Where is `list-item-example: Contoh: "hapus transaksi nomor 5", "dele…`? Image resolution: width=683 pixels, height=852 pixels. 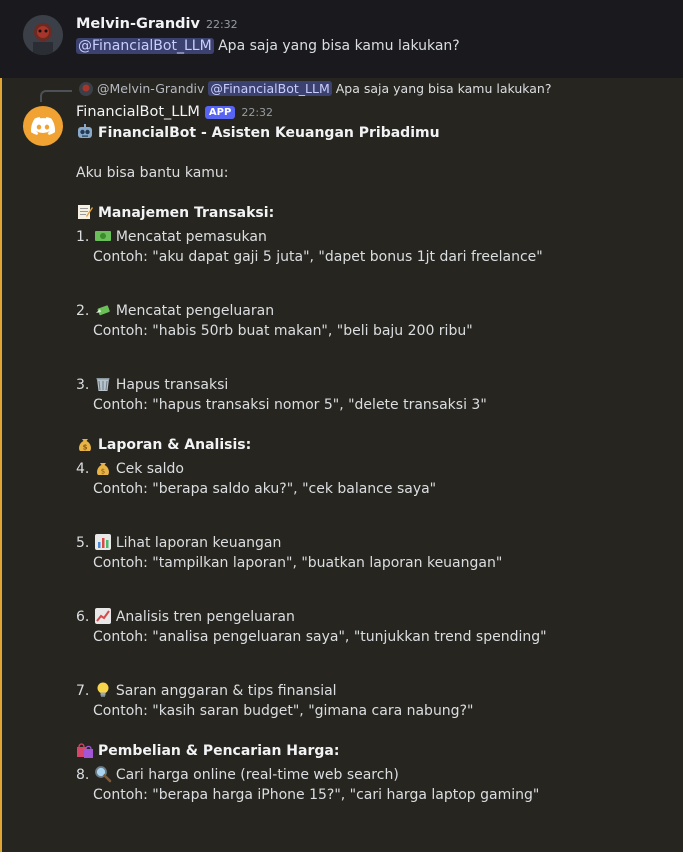
list-item-example: Contoh: "hapus transaksi nomor 5", "dele… is located at coordinates (290, 405).